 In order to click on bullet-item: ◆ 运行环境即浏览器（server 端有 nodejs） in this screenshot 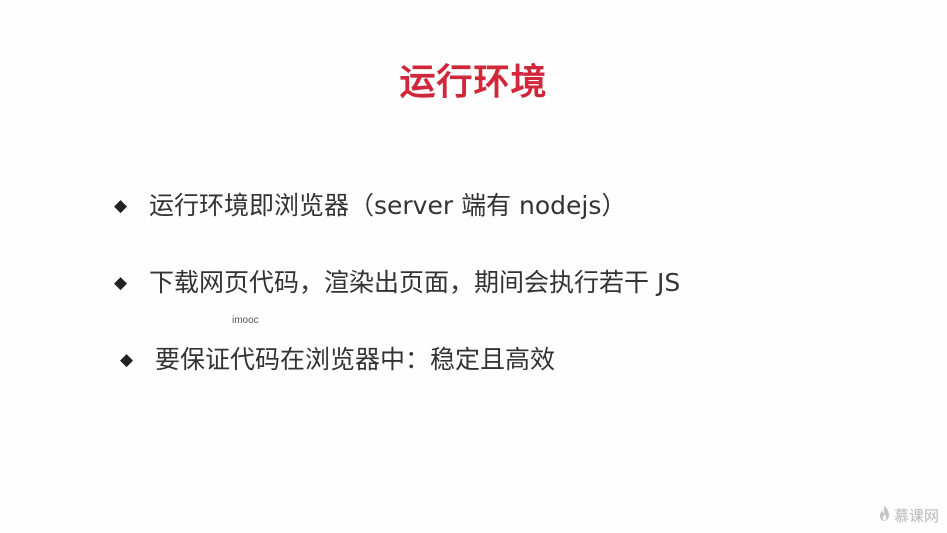, I will do `click(370, 206)`.